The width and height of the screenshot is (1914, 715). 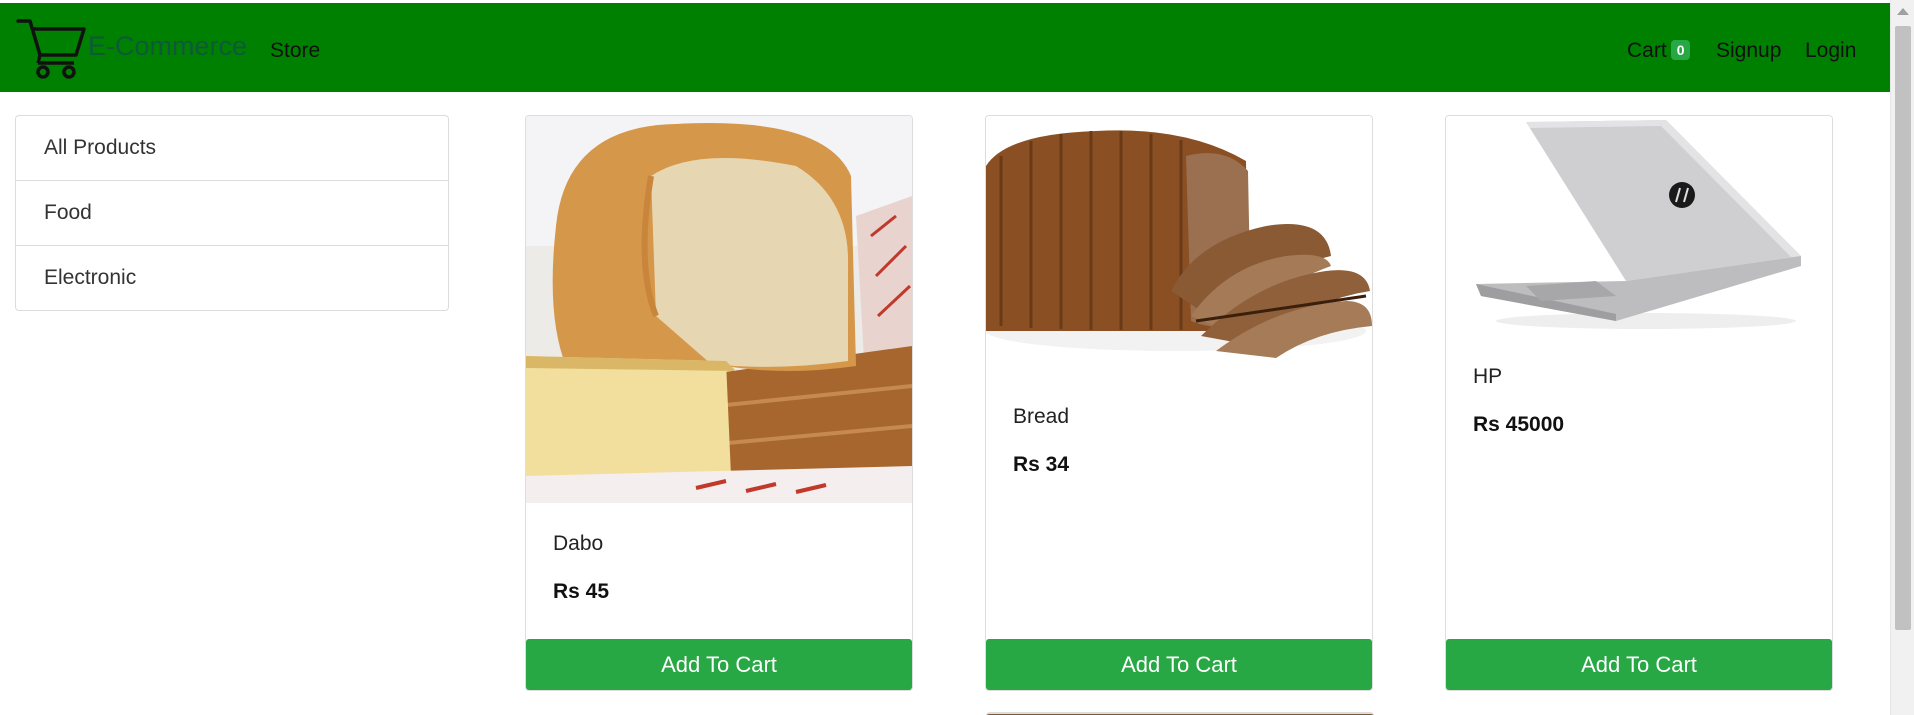 What do you see at coordinates (1903, 328) in the screenshot?
I see `scrollbar-thumb` at bounding box center [1903, 328].